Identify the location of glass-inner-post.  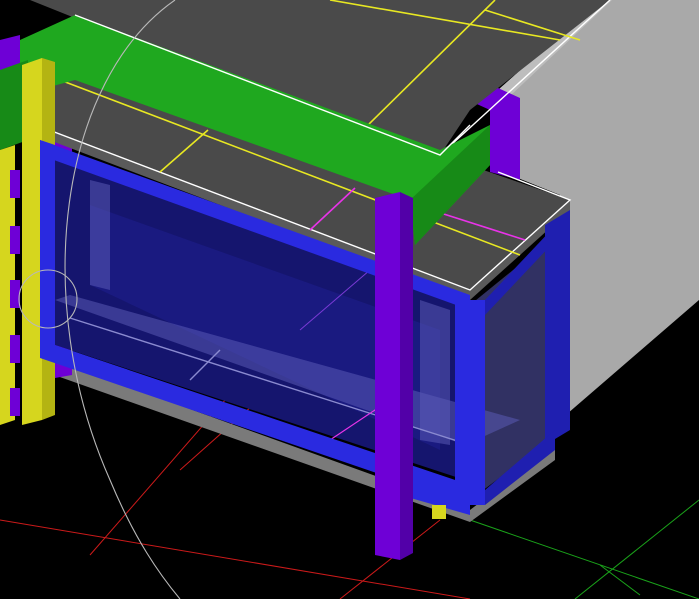
(100, 235).